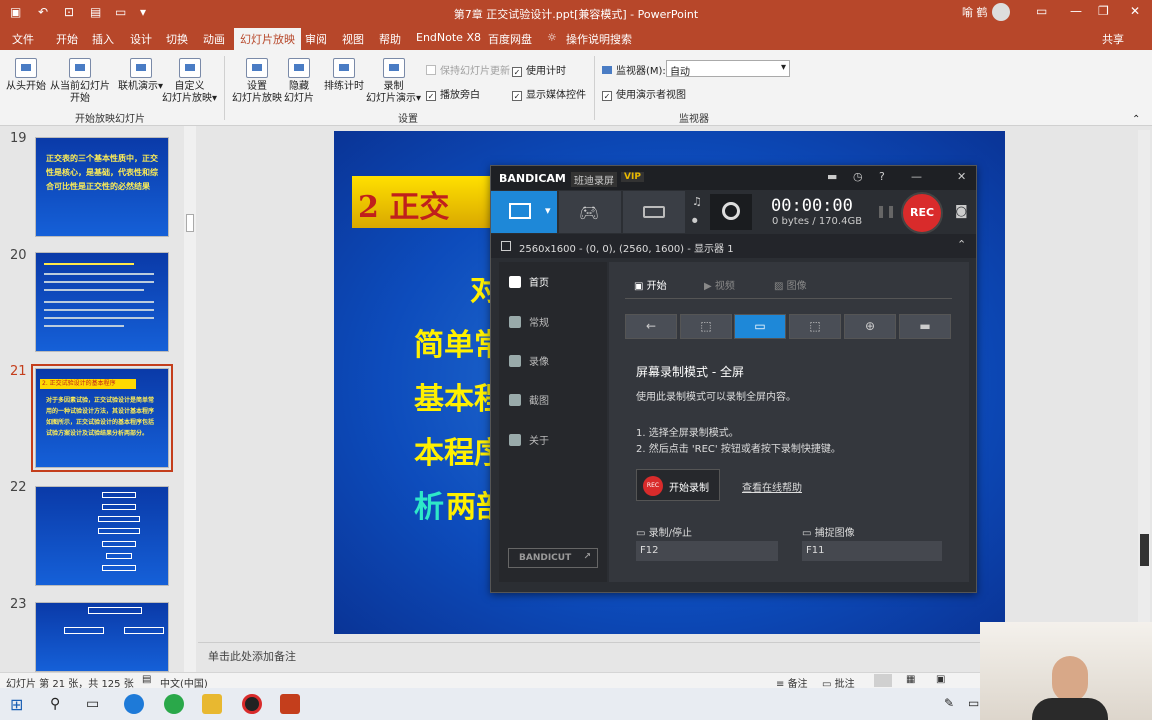  Describe the element at coordinates (548, 210) in the screenshot. I see `chevron-down-icon: ▾` at that location.